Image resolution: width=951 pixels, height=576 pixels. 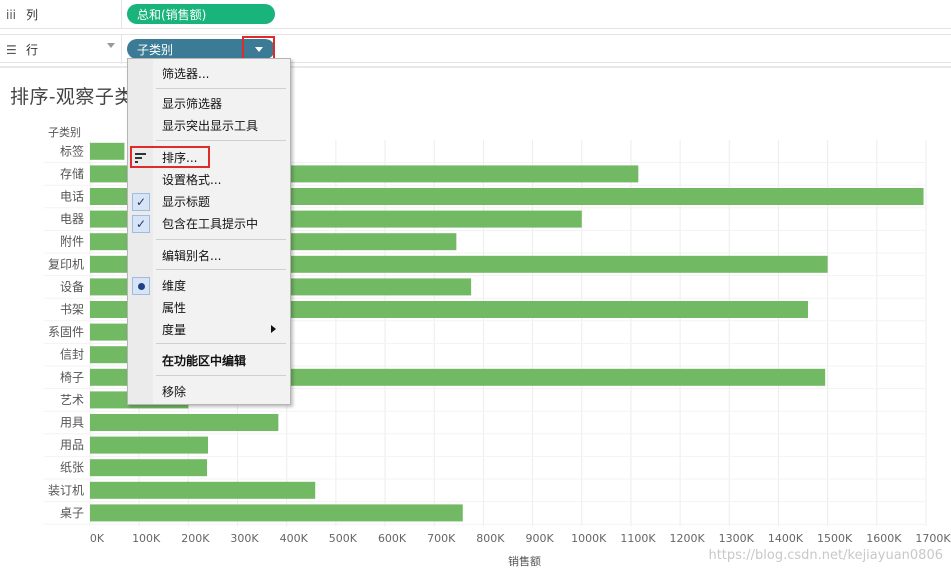 I want to click on menu-item-label: 度量, so click(x=174, y=330).